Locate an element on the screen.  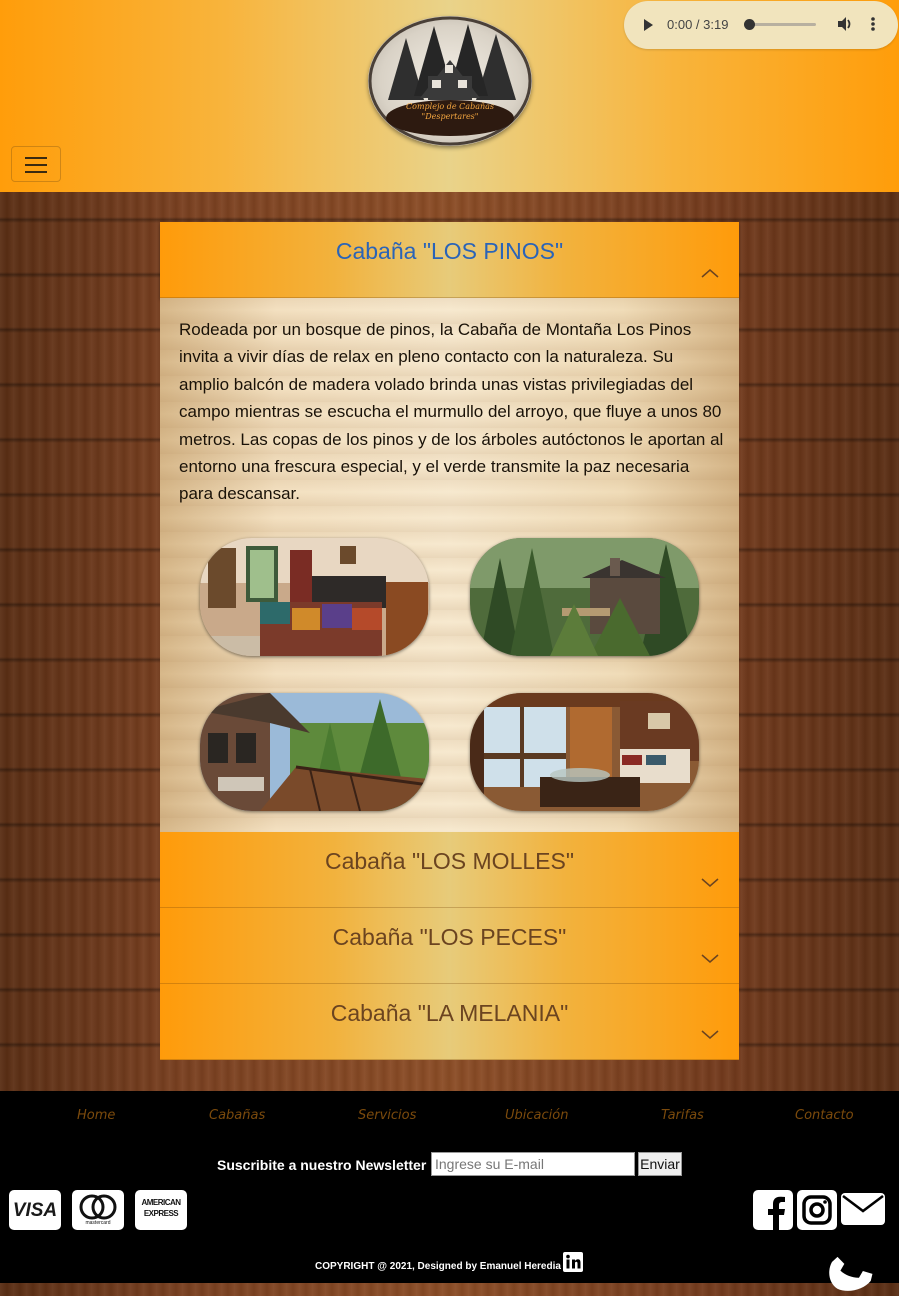
footer-nav-home: Home is located at coordinates (96, 1115).